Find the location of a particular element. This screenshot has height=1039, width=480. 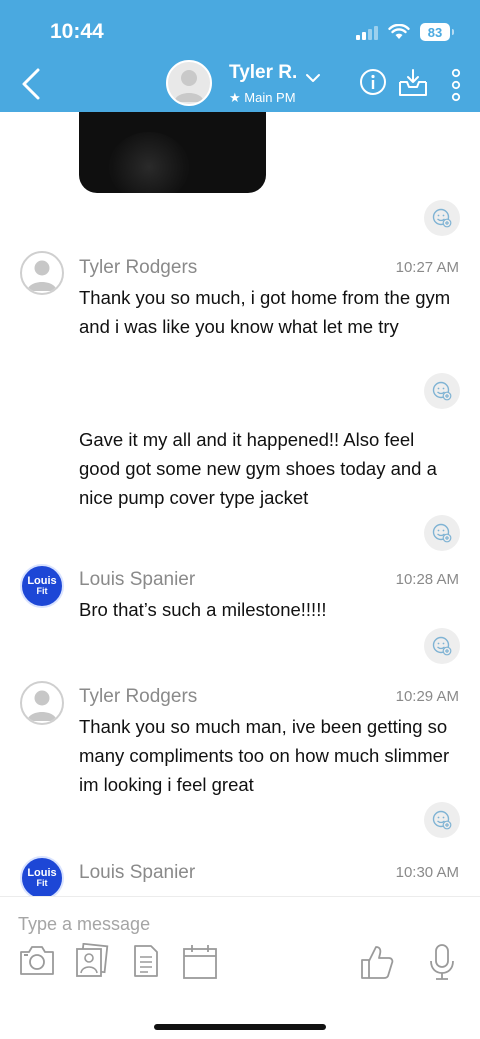

more-vertical-icon is located at coordinates (456, 85).